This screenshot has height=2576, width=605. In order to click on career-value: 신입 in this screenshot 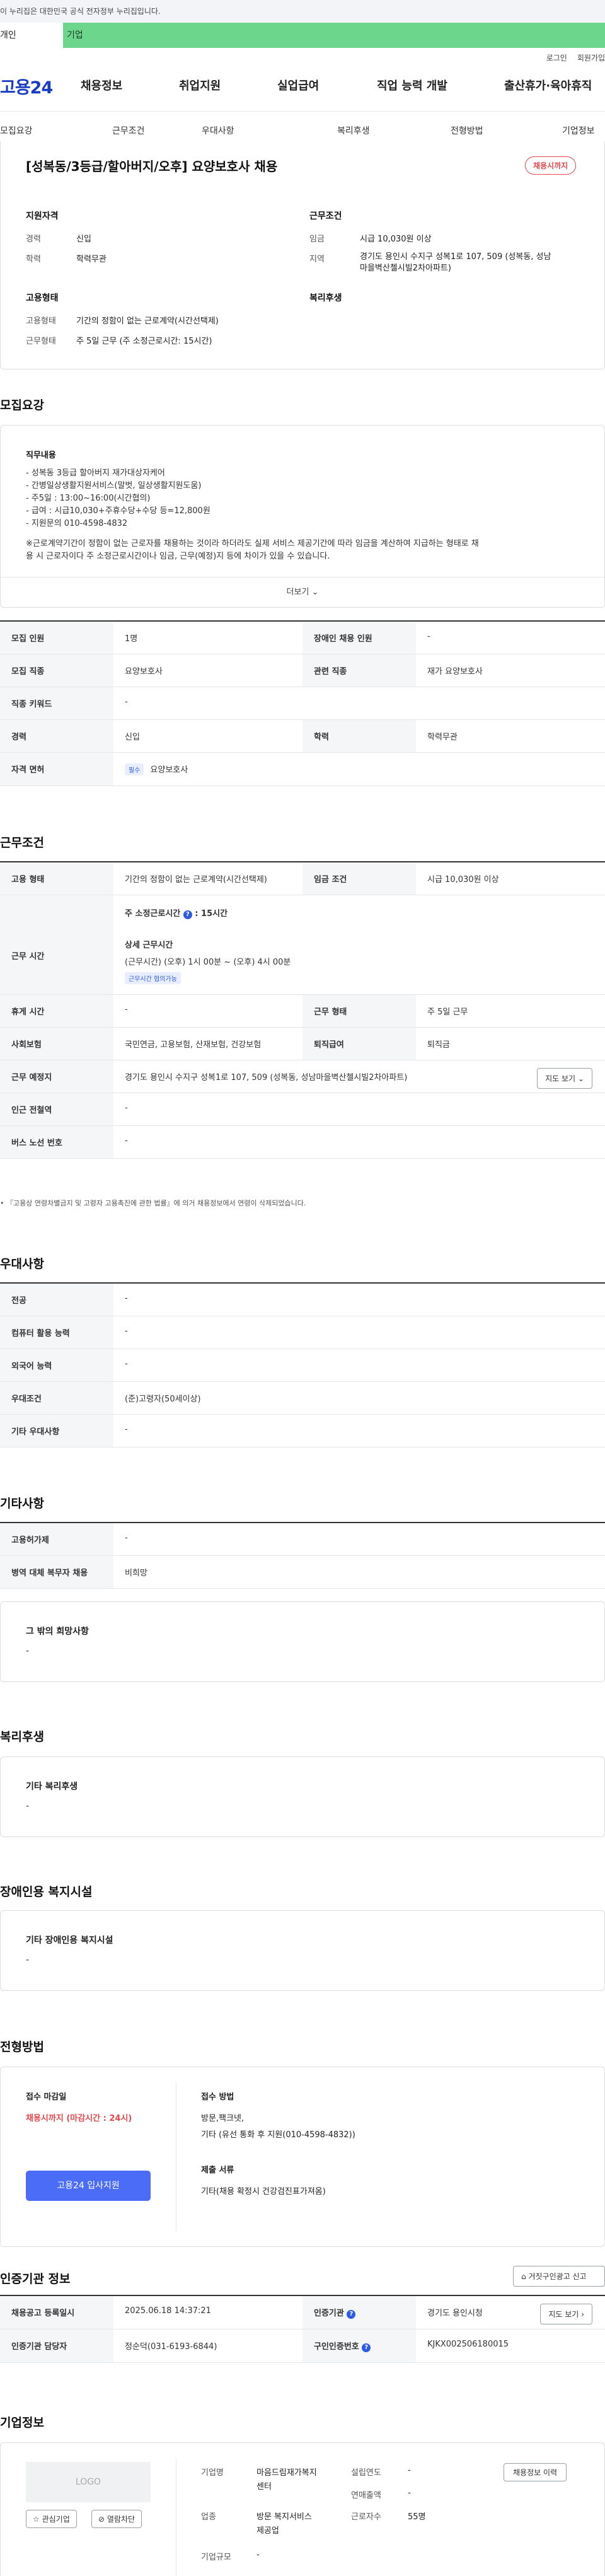, I will do `click(84, 240)`.